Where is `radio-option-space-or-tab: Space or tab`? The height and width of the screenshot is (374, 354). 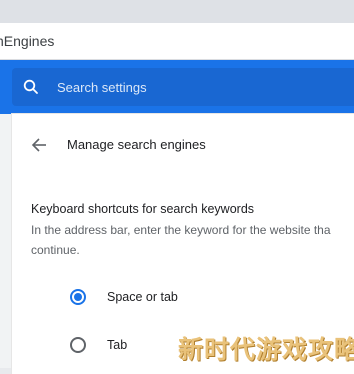
radio-option-space-or-tab: Space or tab is located at coordinates (170, 299).